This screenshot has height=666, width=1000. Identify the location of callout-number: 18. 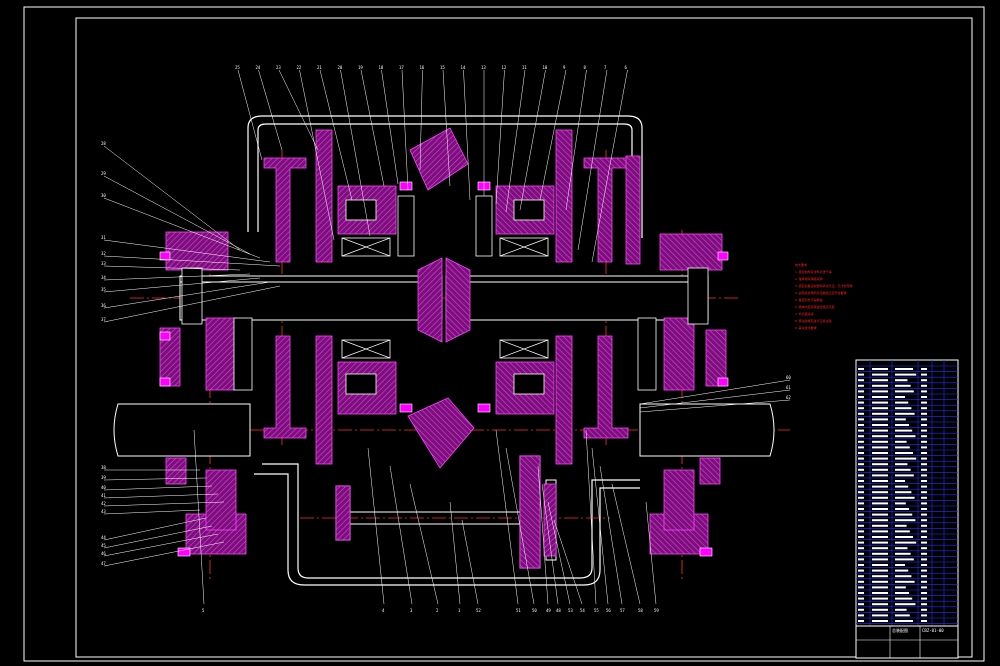
(381, 67).